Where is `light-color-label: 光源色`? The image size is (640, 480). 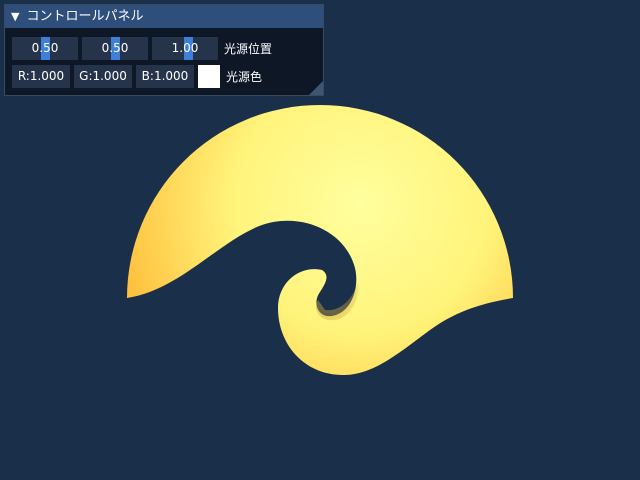
light-color-label: 光源色 is located at coordinates (244, 77).